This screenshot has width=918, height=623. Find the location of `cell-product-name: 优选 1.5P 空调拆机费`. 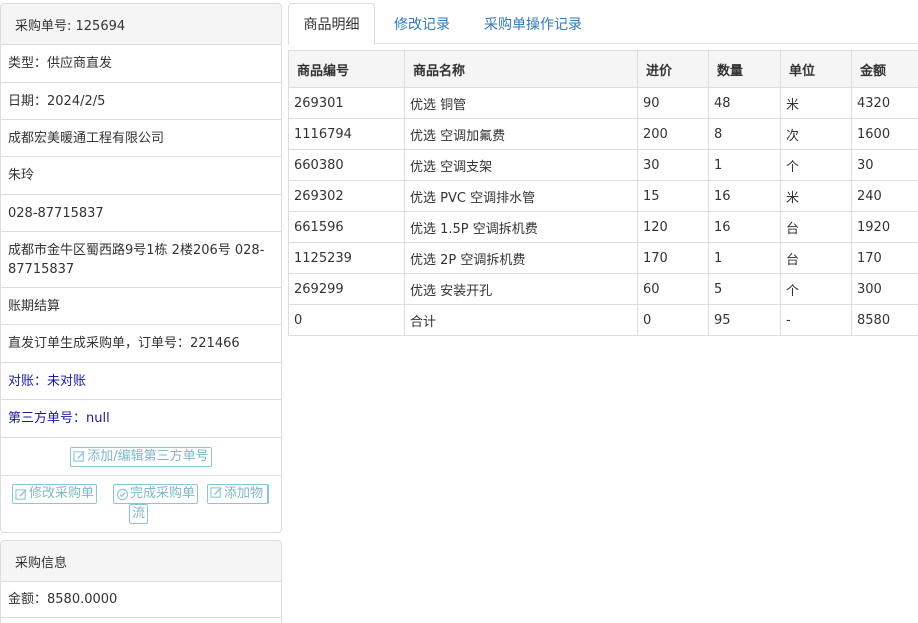

cell-product-name: 优选 1.5P 空调拆机费 is located at coordinates (521, 227).